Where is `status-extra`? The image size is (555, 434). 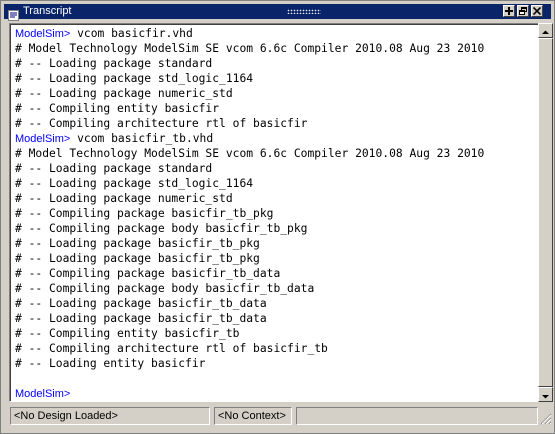 status-extra is located at coordinates (417, 416).